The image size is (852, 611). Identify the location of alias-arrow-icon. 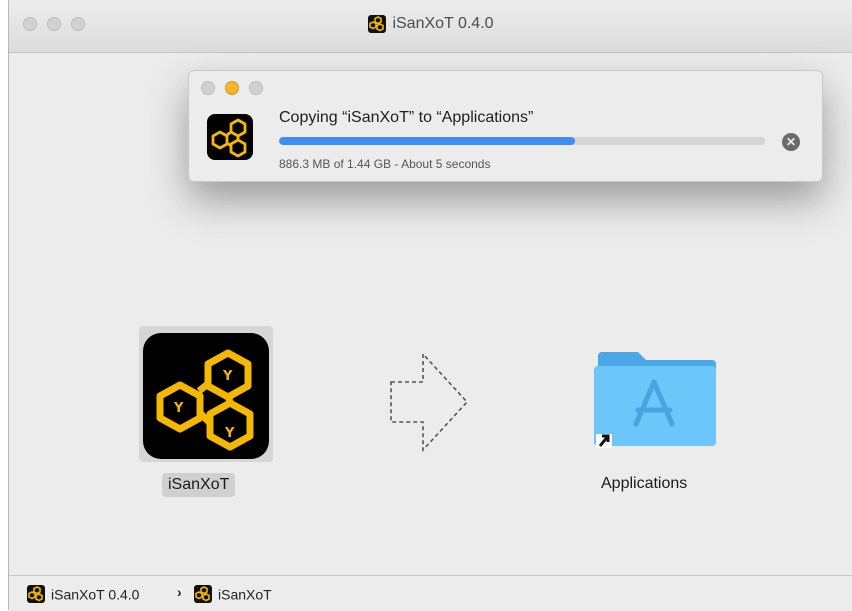
(604, 441).